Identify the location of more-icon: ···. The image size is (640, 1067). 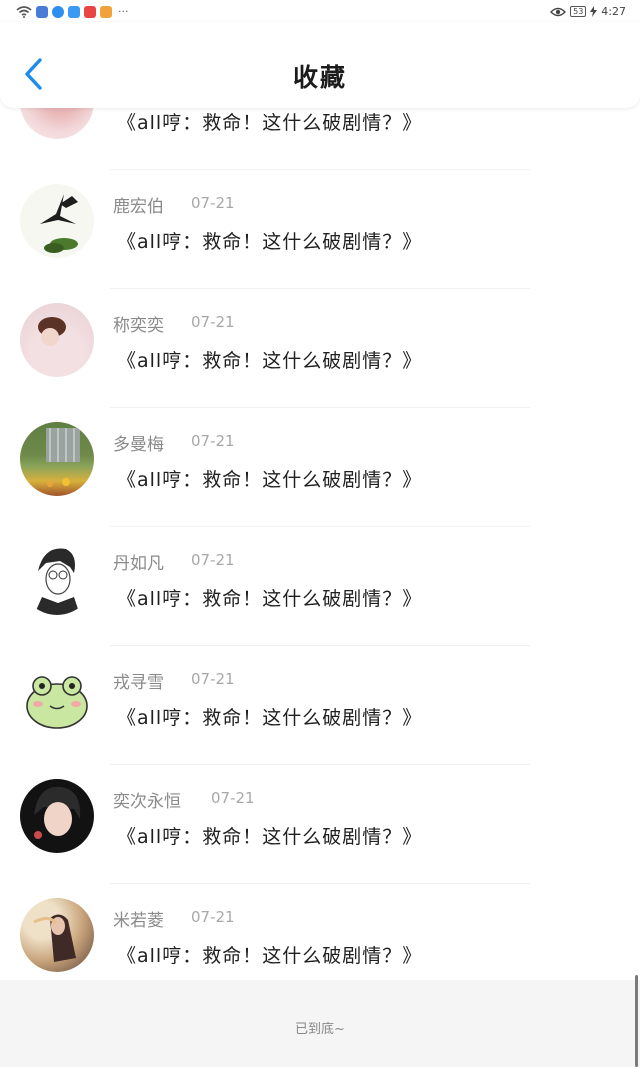
(123, 11).